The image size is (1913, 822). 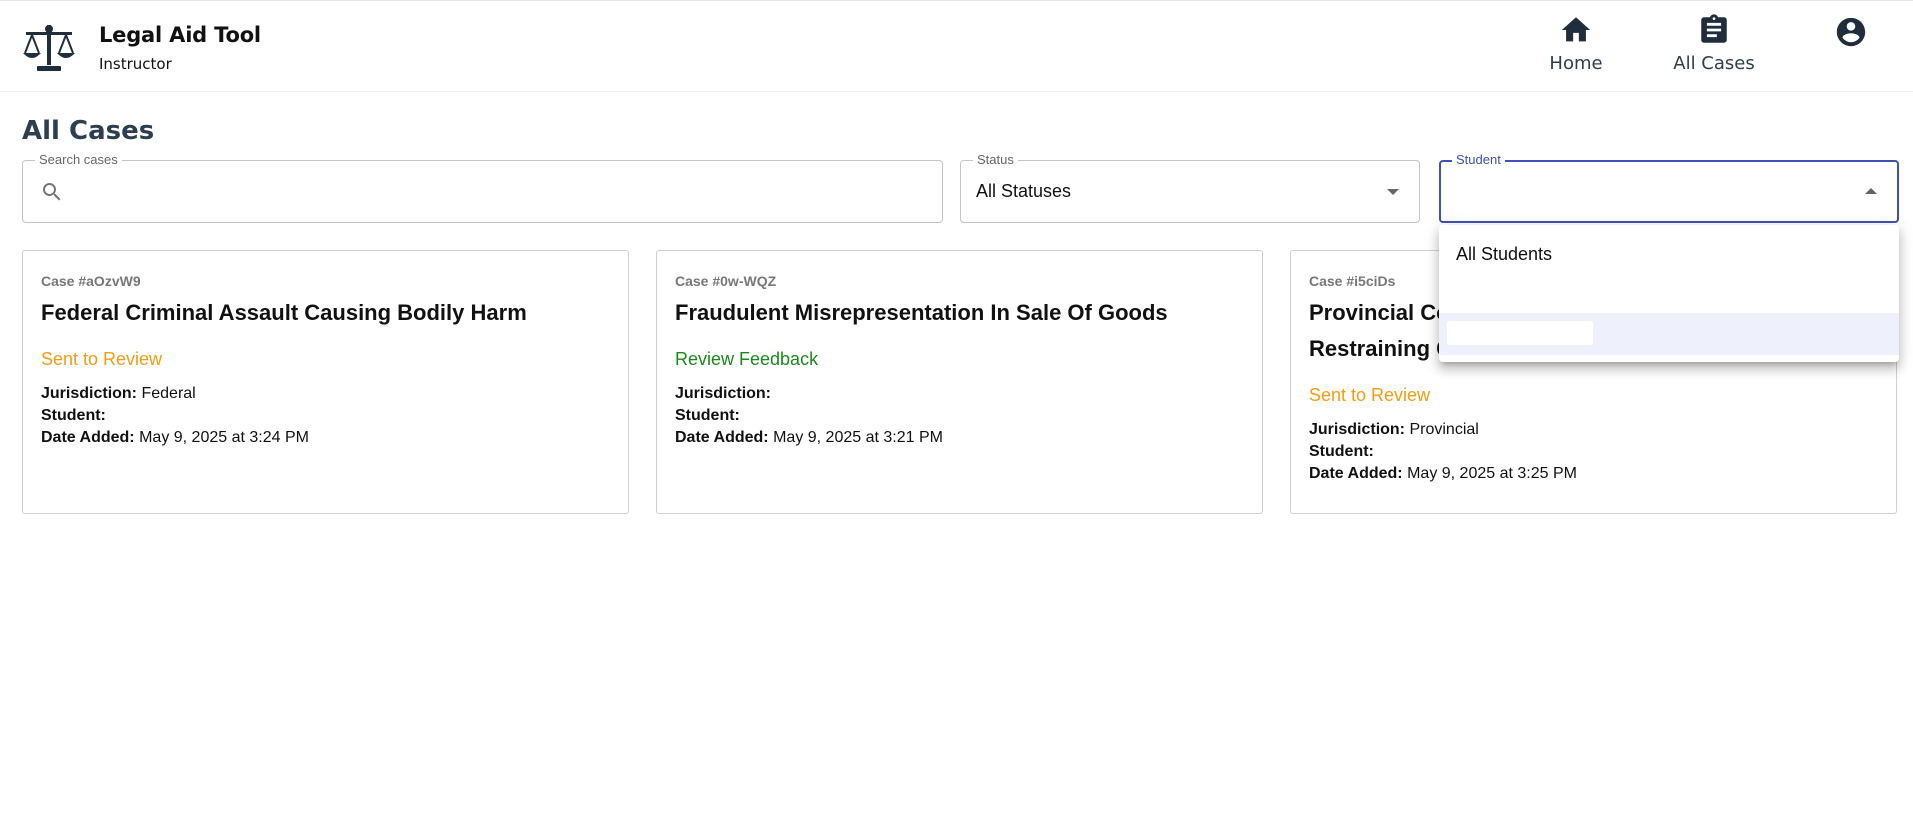 I want to click on dropdown-option-label: All Students, so click(x=1504, y=254).